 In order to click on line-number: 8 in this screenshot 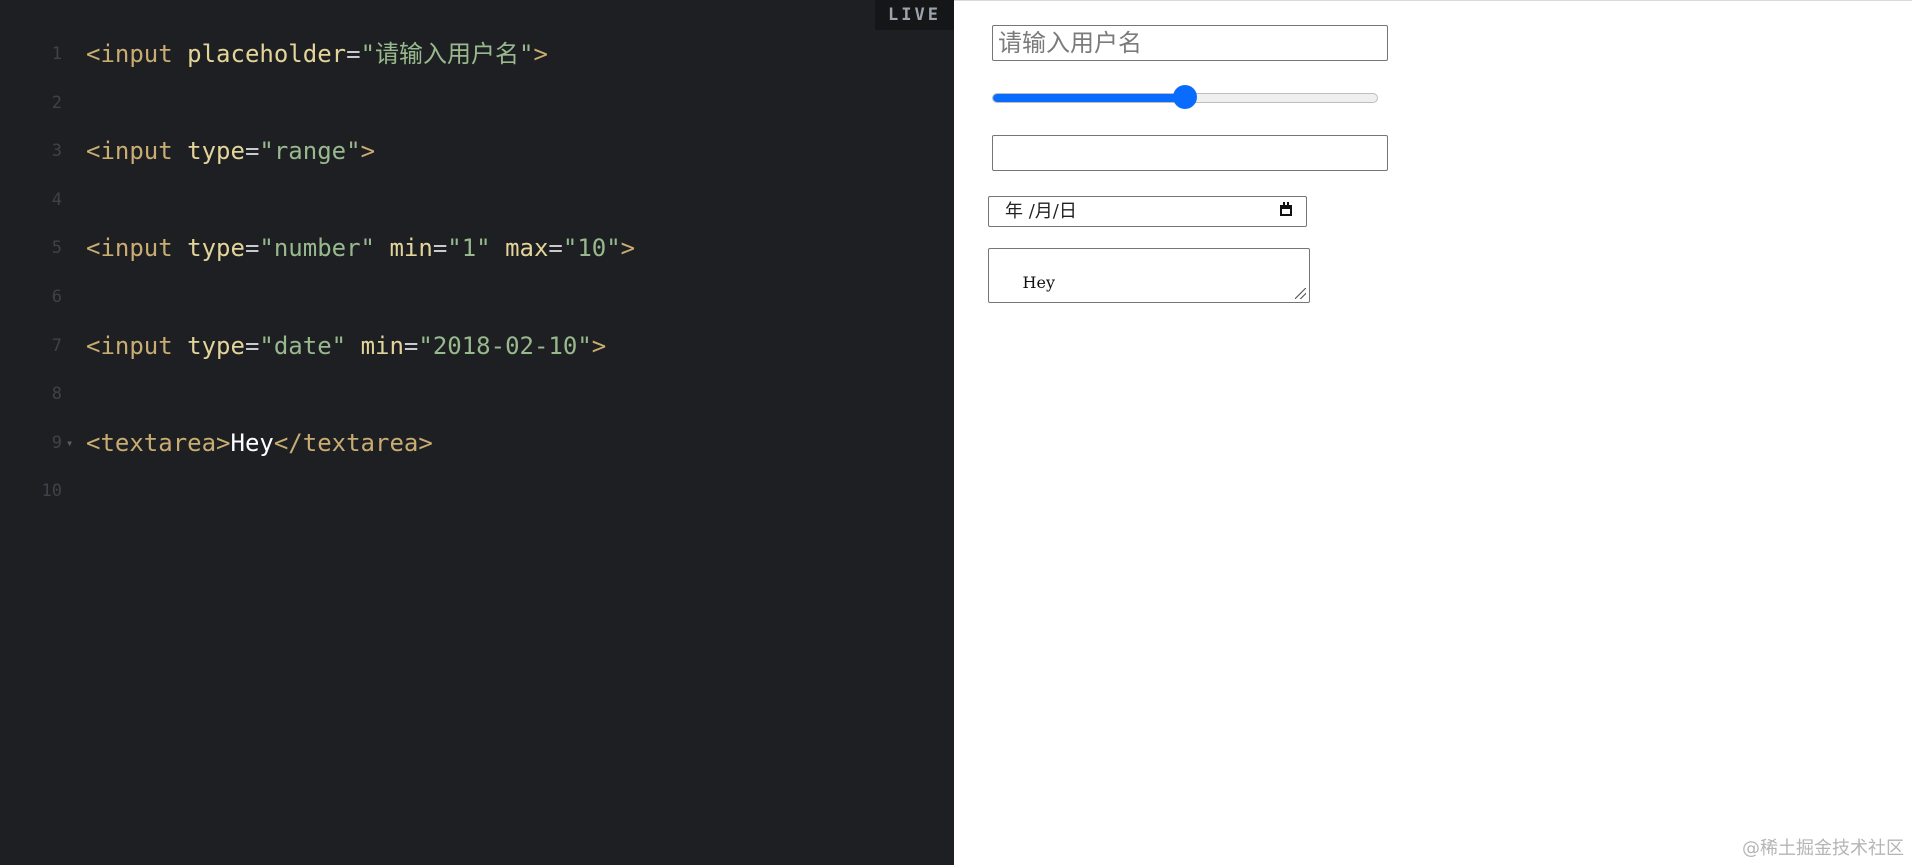, I will do `click(56, 394)`.